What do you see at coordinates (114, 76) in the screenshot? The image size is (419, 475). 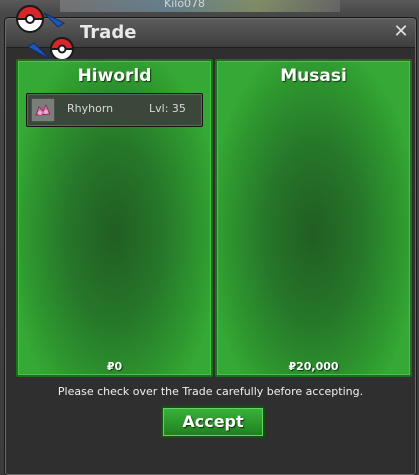 I see `left-player-name: Hiworld` at bounding box center [114, 76].